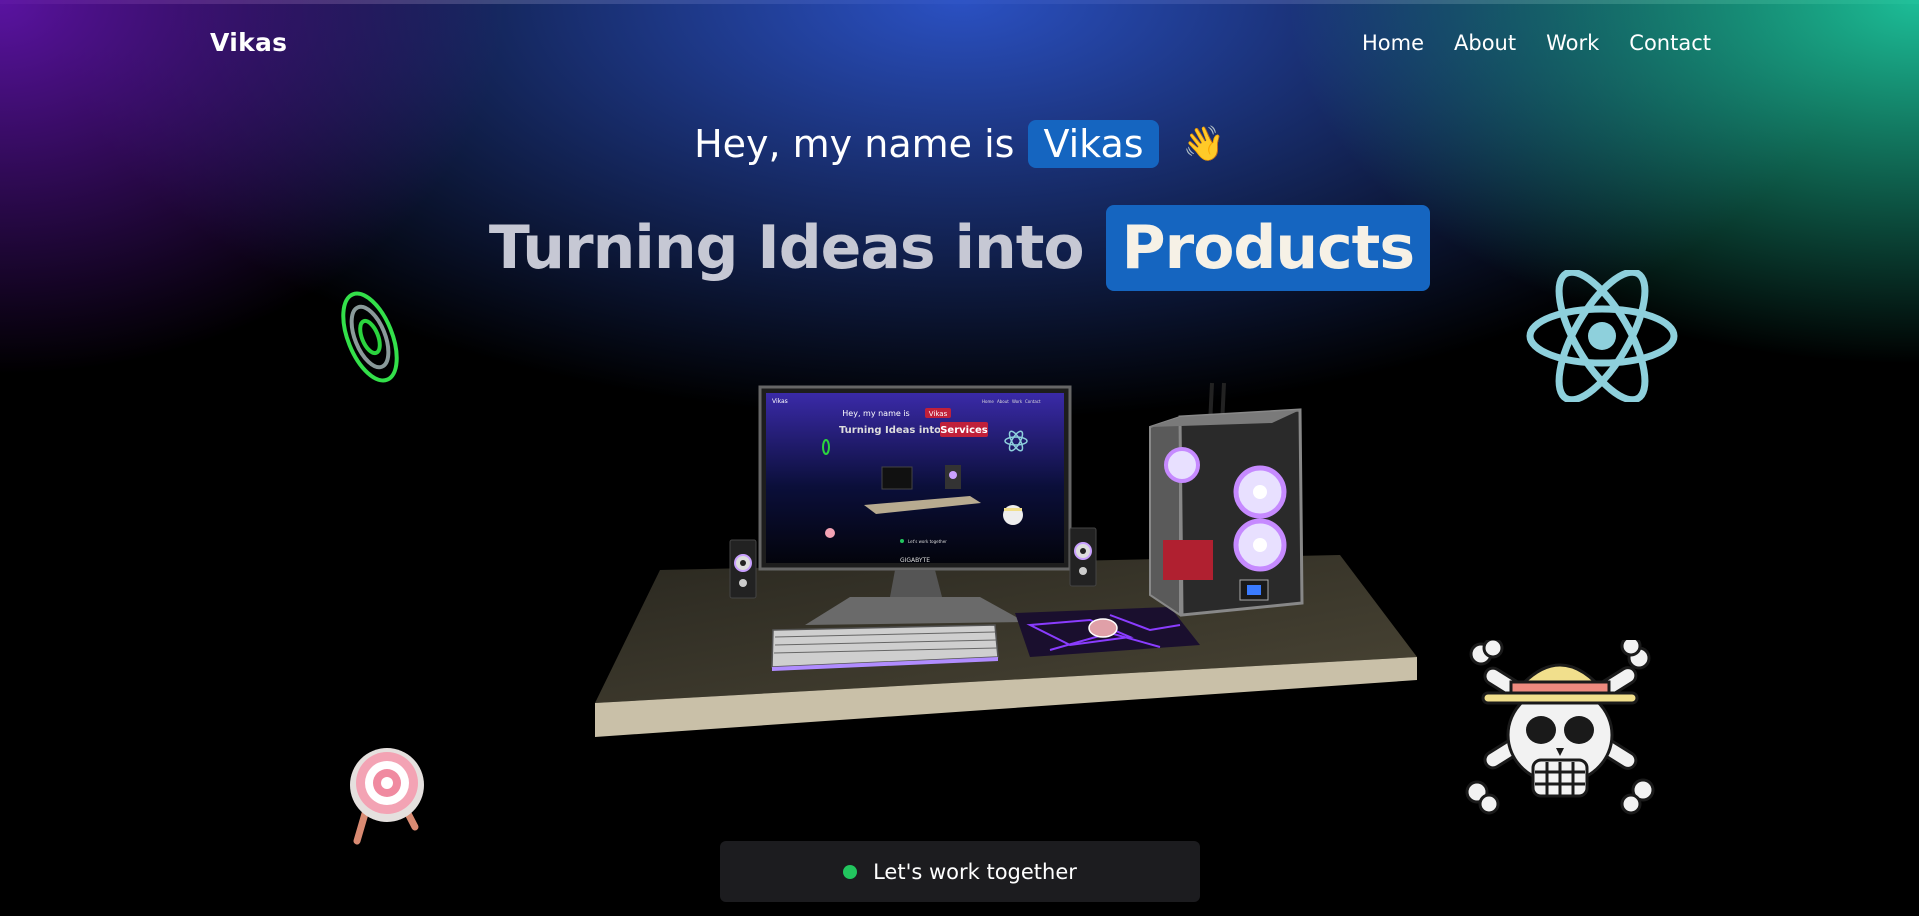  I want to click on nav-links: Home About Work Contact, so click(1536, 43).